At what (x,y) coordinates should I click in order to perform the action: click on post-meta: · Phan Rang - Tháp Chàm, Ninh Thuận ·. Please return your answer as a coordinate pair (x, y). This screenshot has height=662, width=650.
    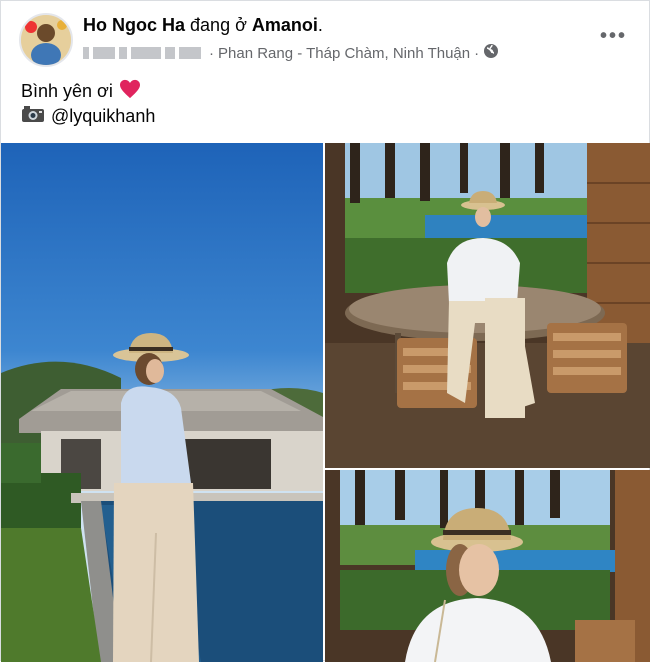
    Looking at the image, I should click on (291, 53).